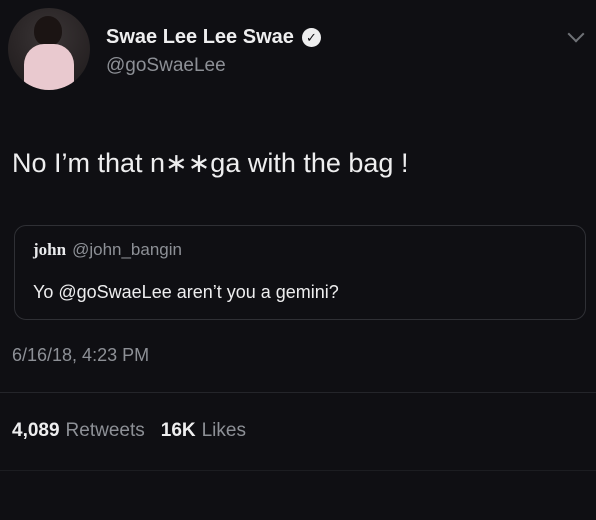  I want to click on divider-bottom, so click(298, 470).